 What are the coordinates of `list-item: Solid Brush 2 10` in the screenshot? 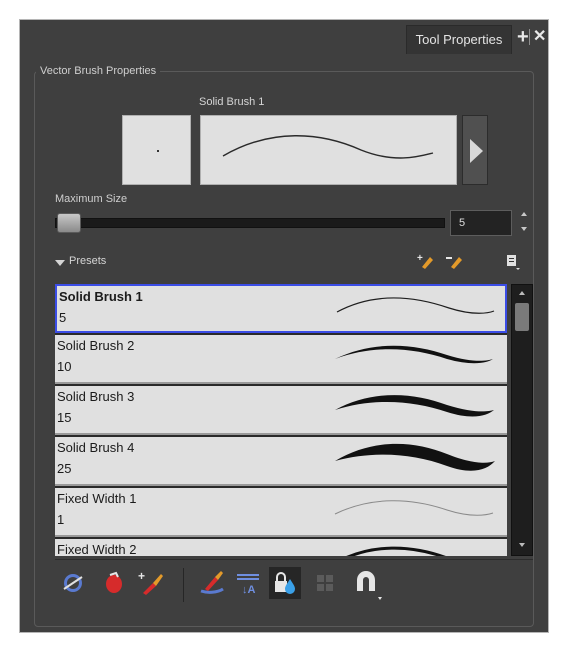 It's located at (281, 359).